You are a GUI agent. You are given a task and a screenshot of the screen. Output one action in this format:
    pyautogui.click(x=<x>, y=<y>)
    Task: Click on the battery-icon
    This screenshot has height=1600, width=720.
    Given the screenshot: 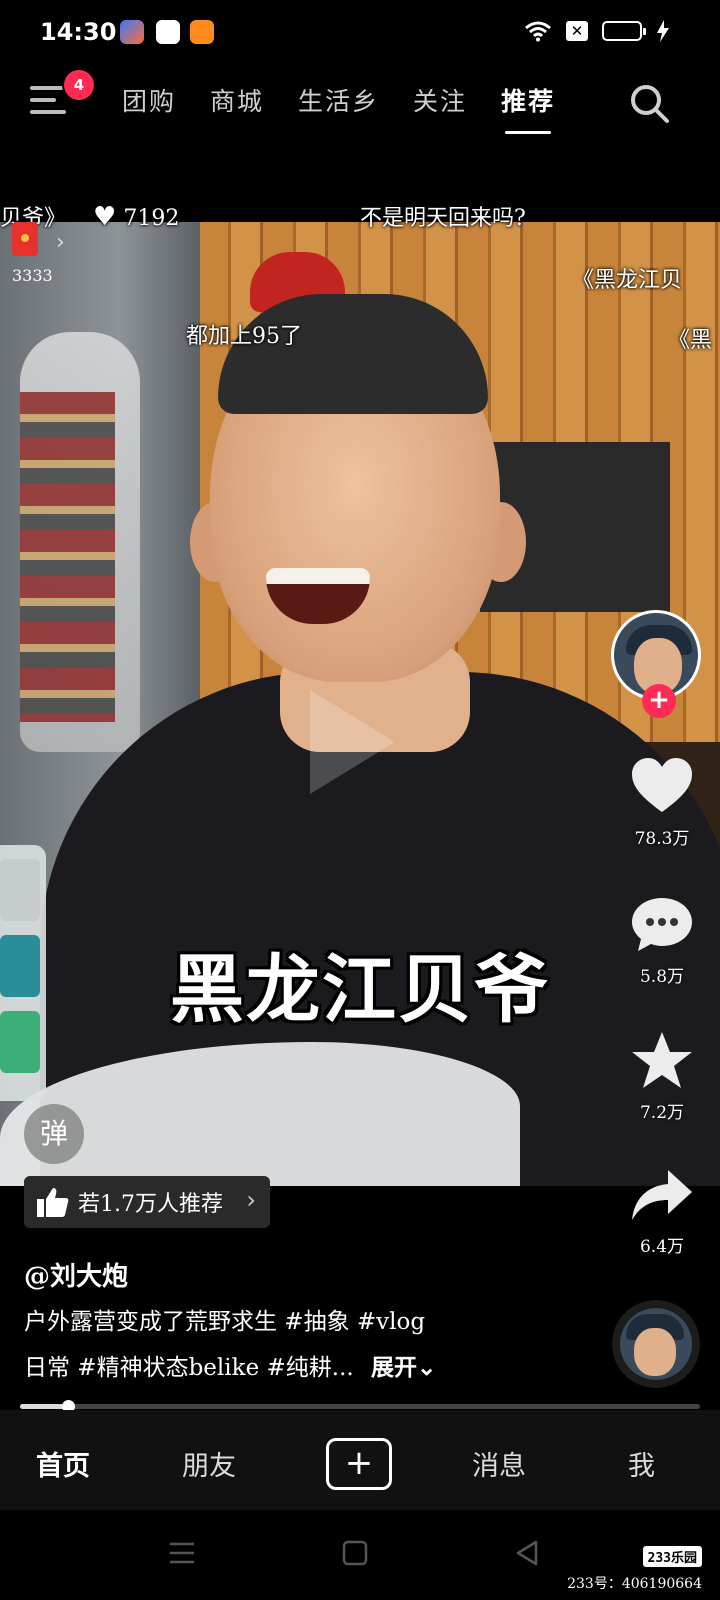 What is the action you would take?
    pyautogui.click(x=624, y=31)
    